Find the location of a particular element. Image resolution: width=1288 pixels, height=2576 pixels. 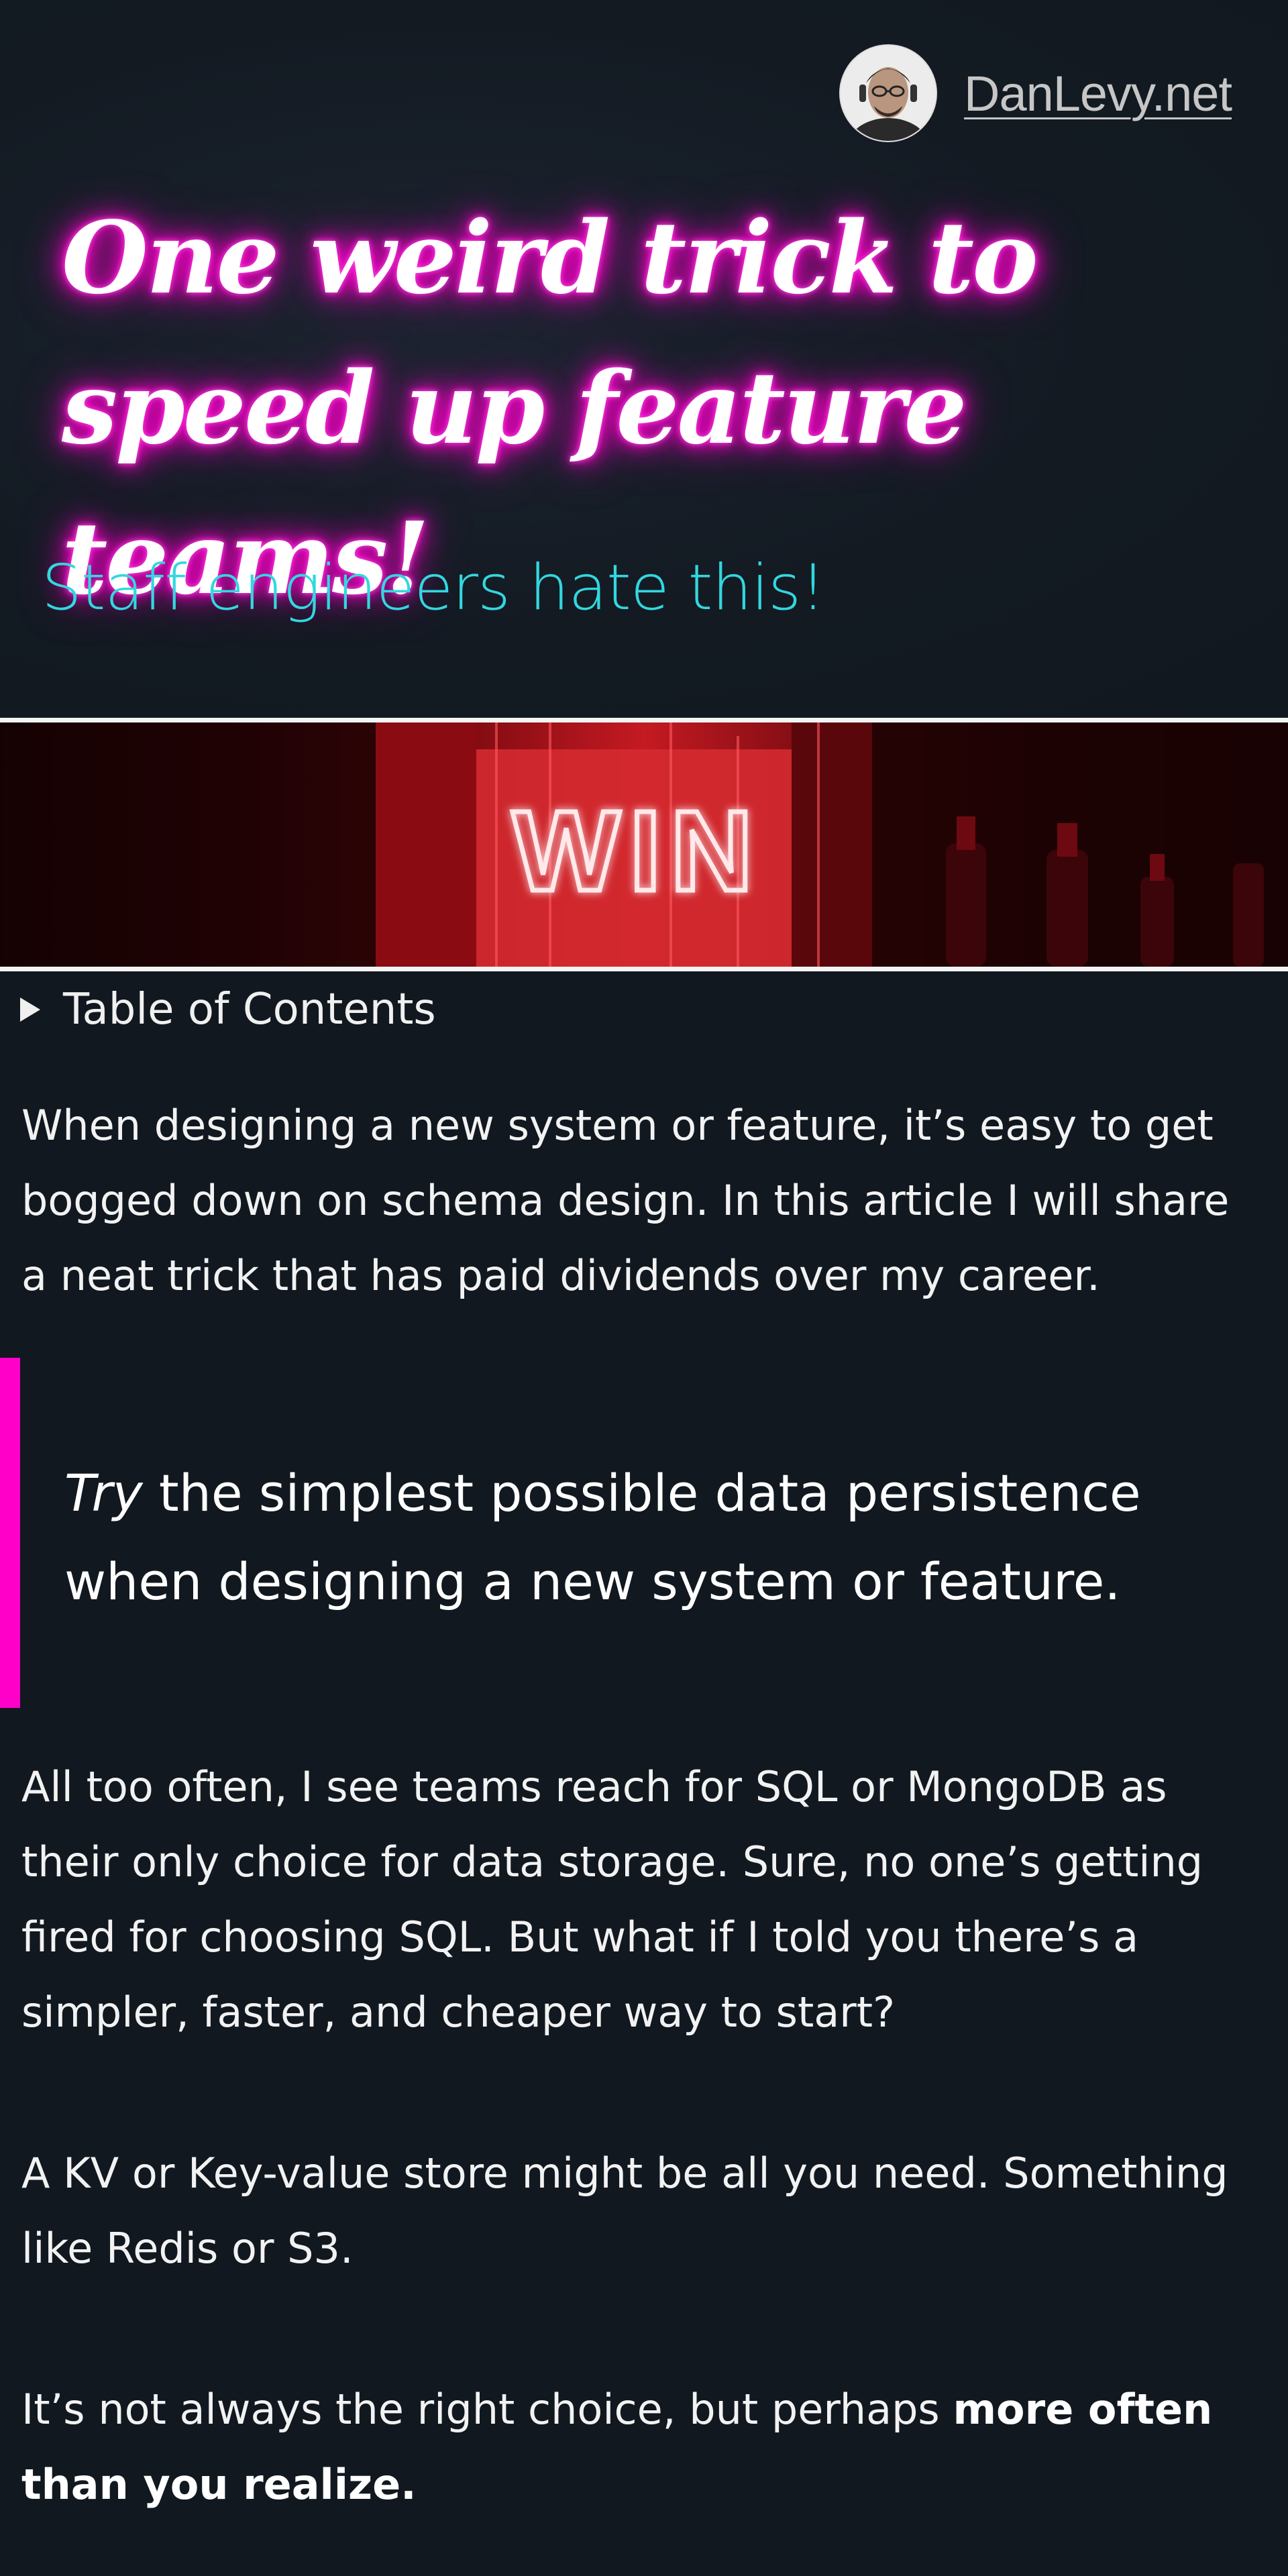

neon-win-text: WIN is located at coordinates (637, 851).